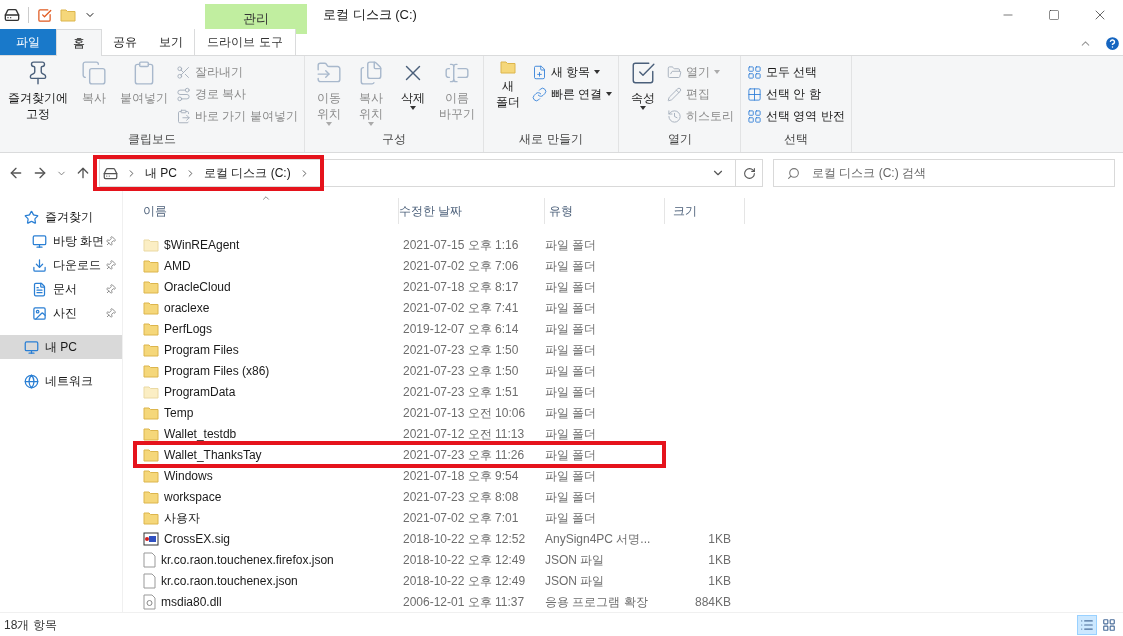 The image size is (1123, 636). I want to click on maximize-icon, so click(1054, 15).